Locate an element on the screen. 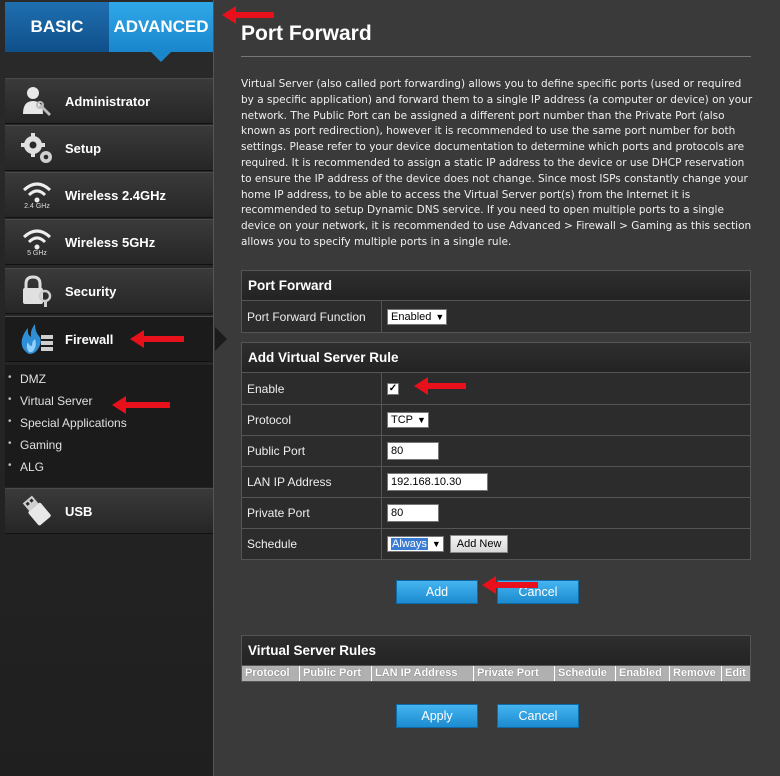 This screenshot has width=780, height=776. sidebar-item-wireless-24: 2.4 GHz Wireless 2.4GHz is located at coordinates (109, 195).